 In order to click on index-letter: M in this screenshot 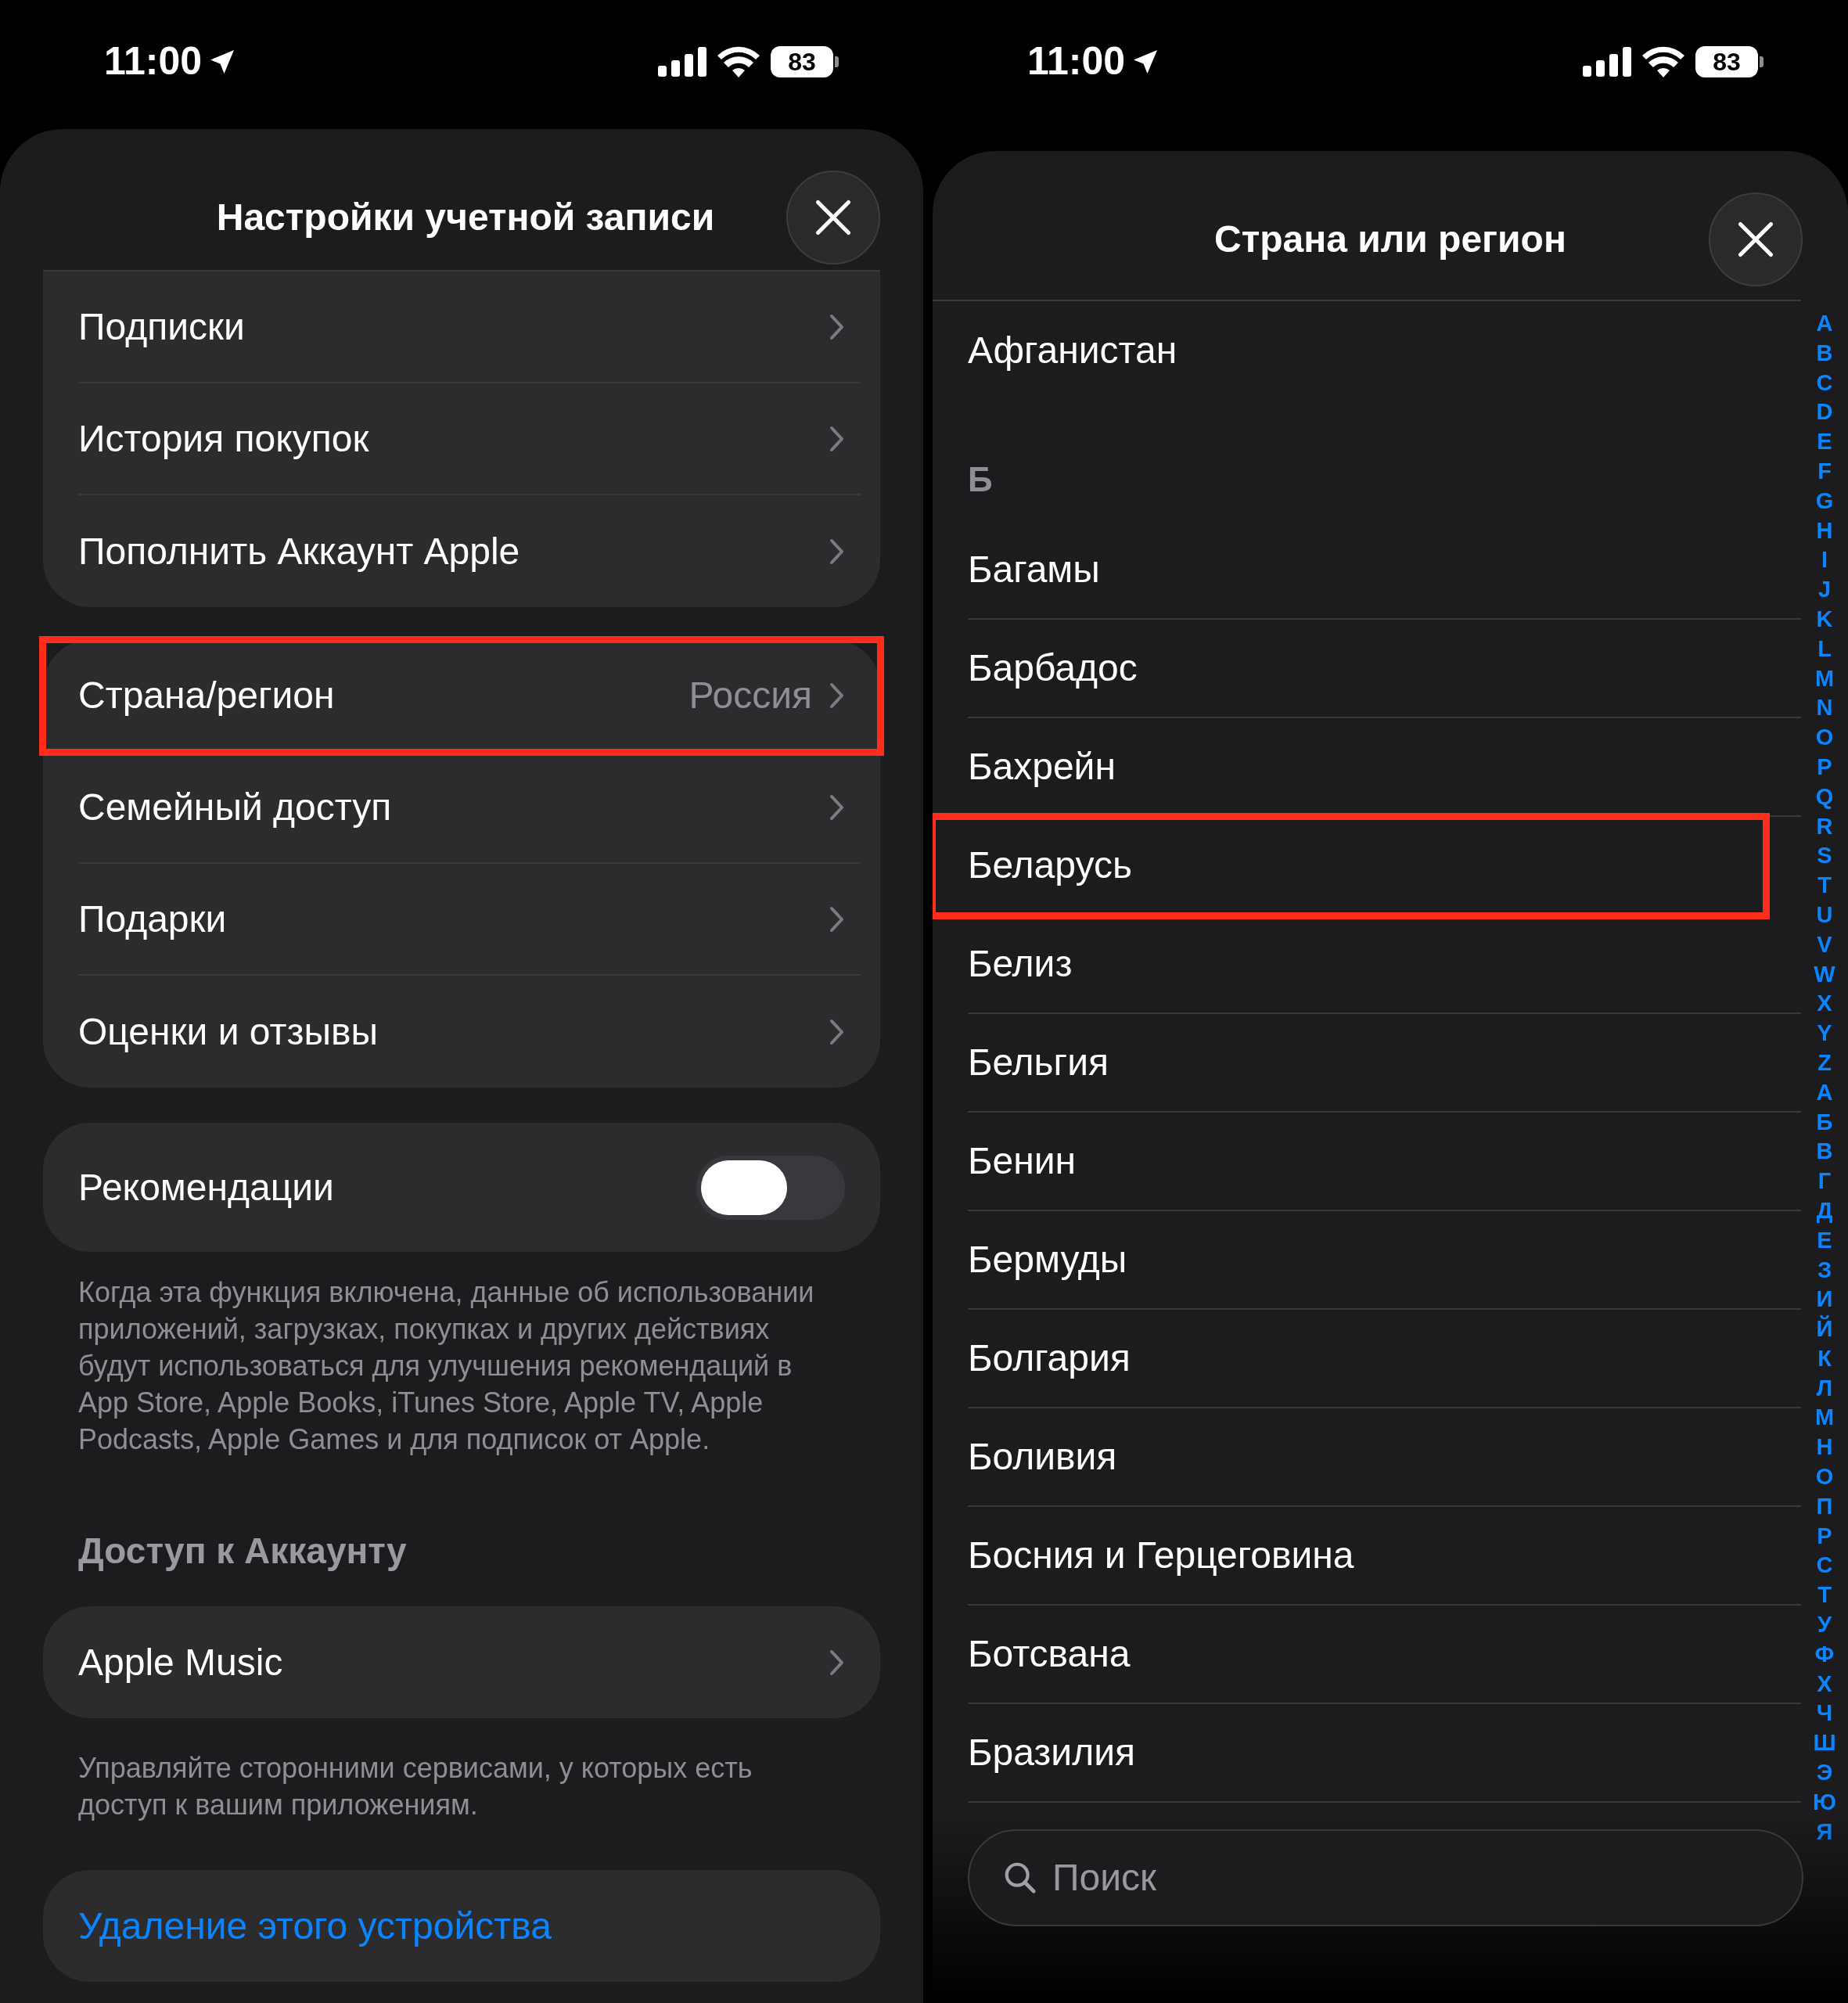, I will do `click(1824, 679)`.